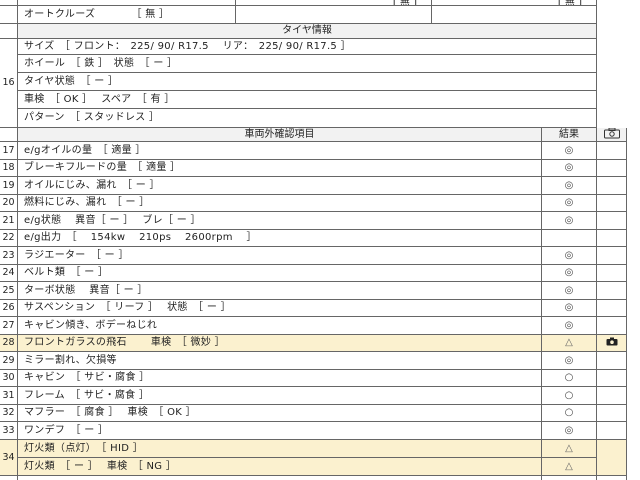 Image resolution: width=640 pixels, height=480 pixels. What do you see at coordinates (127, 15) in the screenshot?
I see `auto-cruise-text: オートクルーズ ［ 無 ］` at bounding box center [127, 15].